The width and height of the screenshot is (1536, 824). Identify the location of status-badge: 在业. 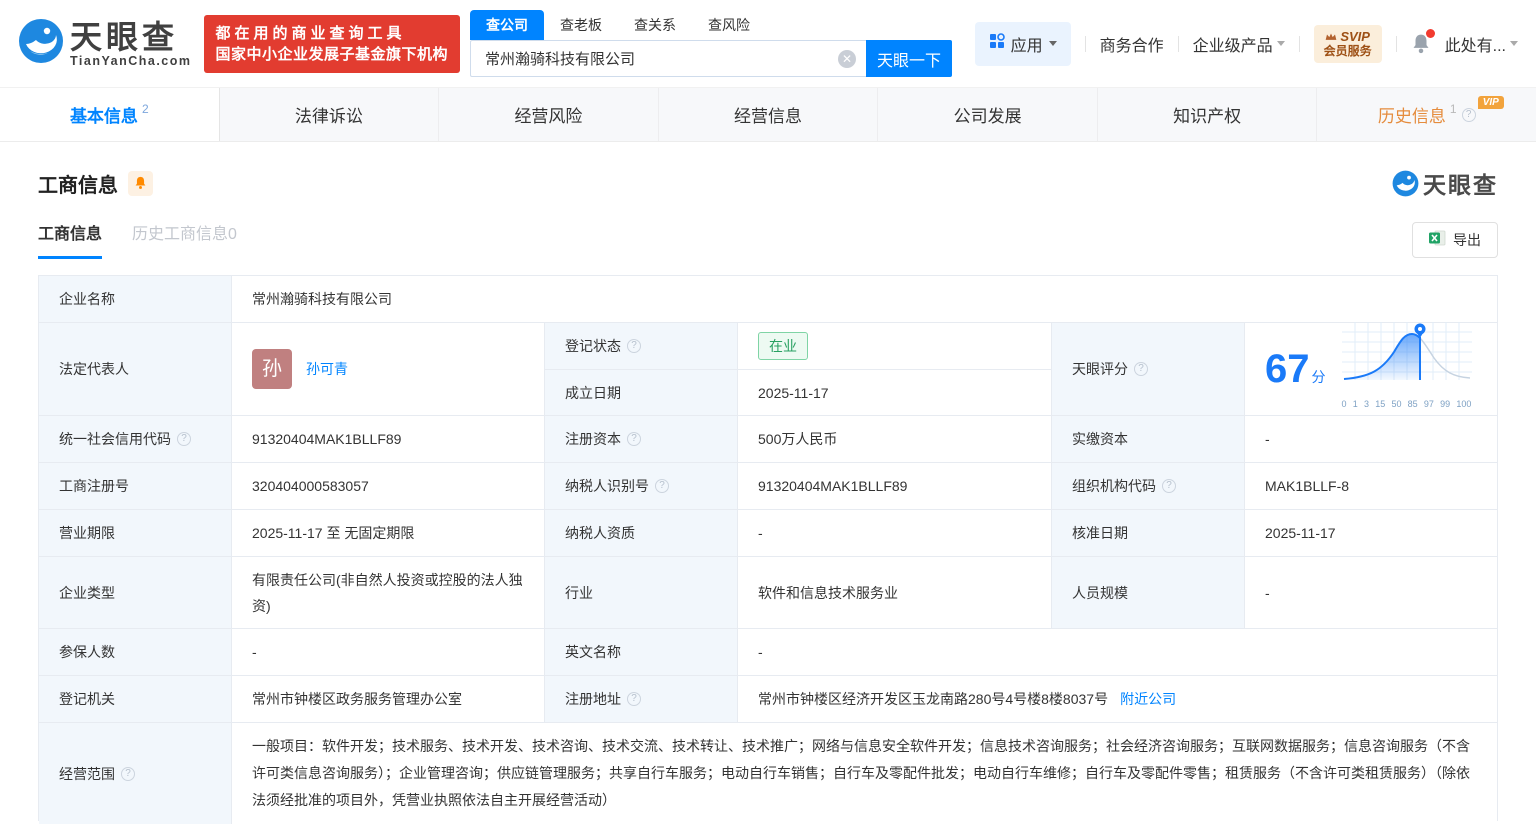
(783, 346).